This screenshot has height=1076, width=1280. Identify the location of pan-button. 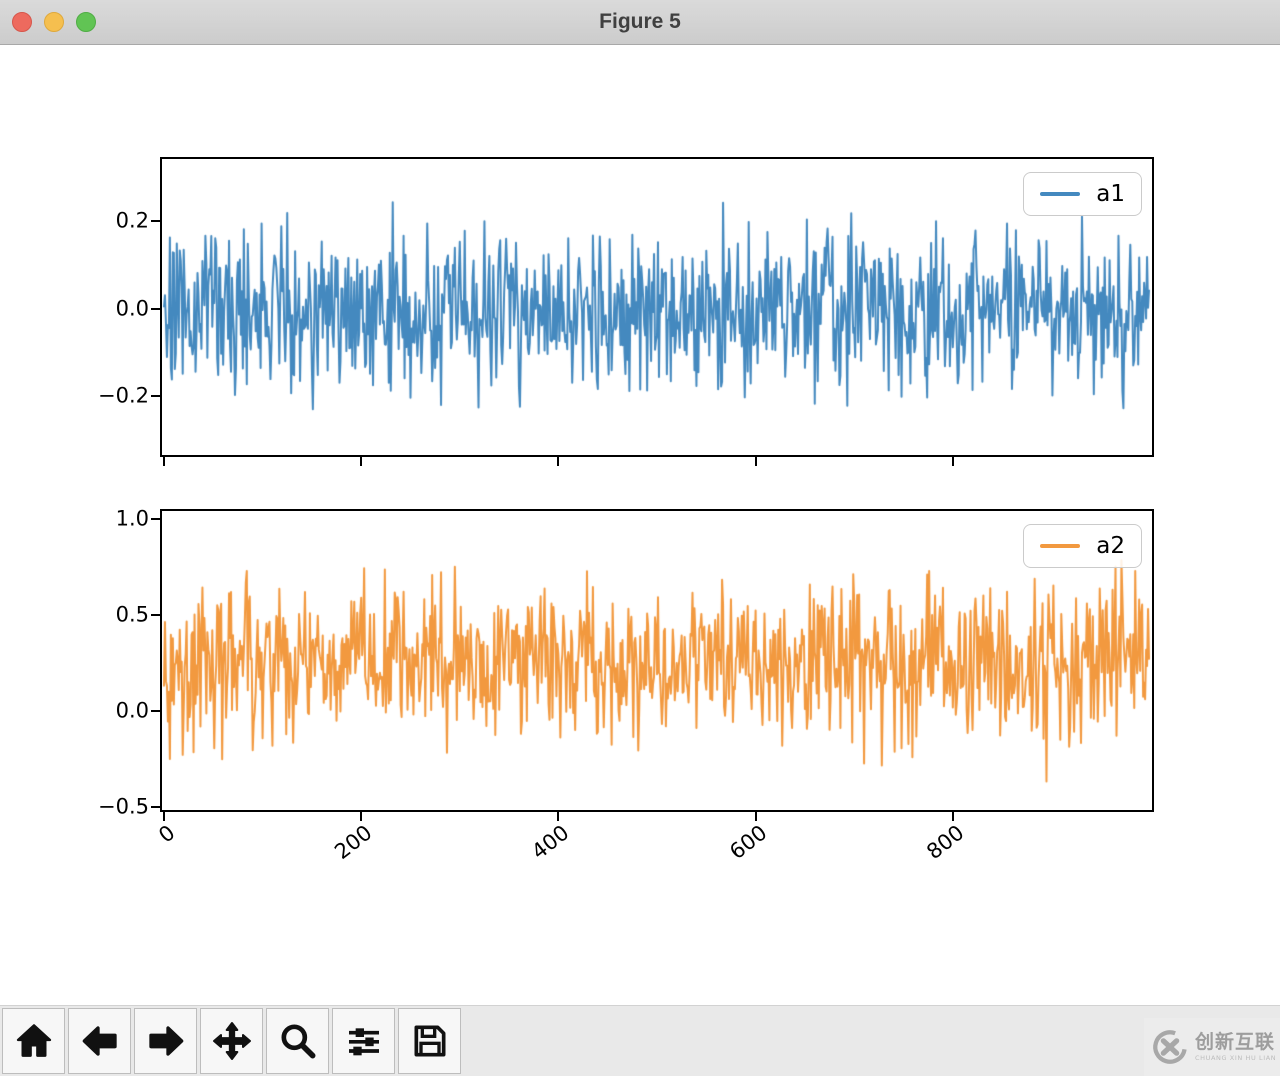
(231, 1041).